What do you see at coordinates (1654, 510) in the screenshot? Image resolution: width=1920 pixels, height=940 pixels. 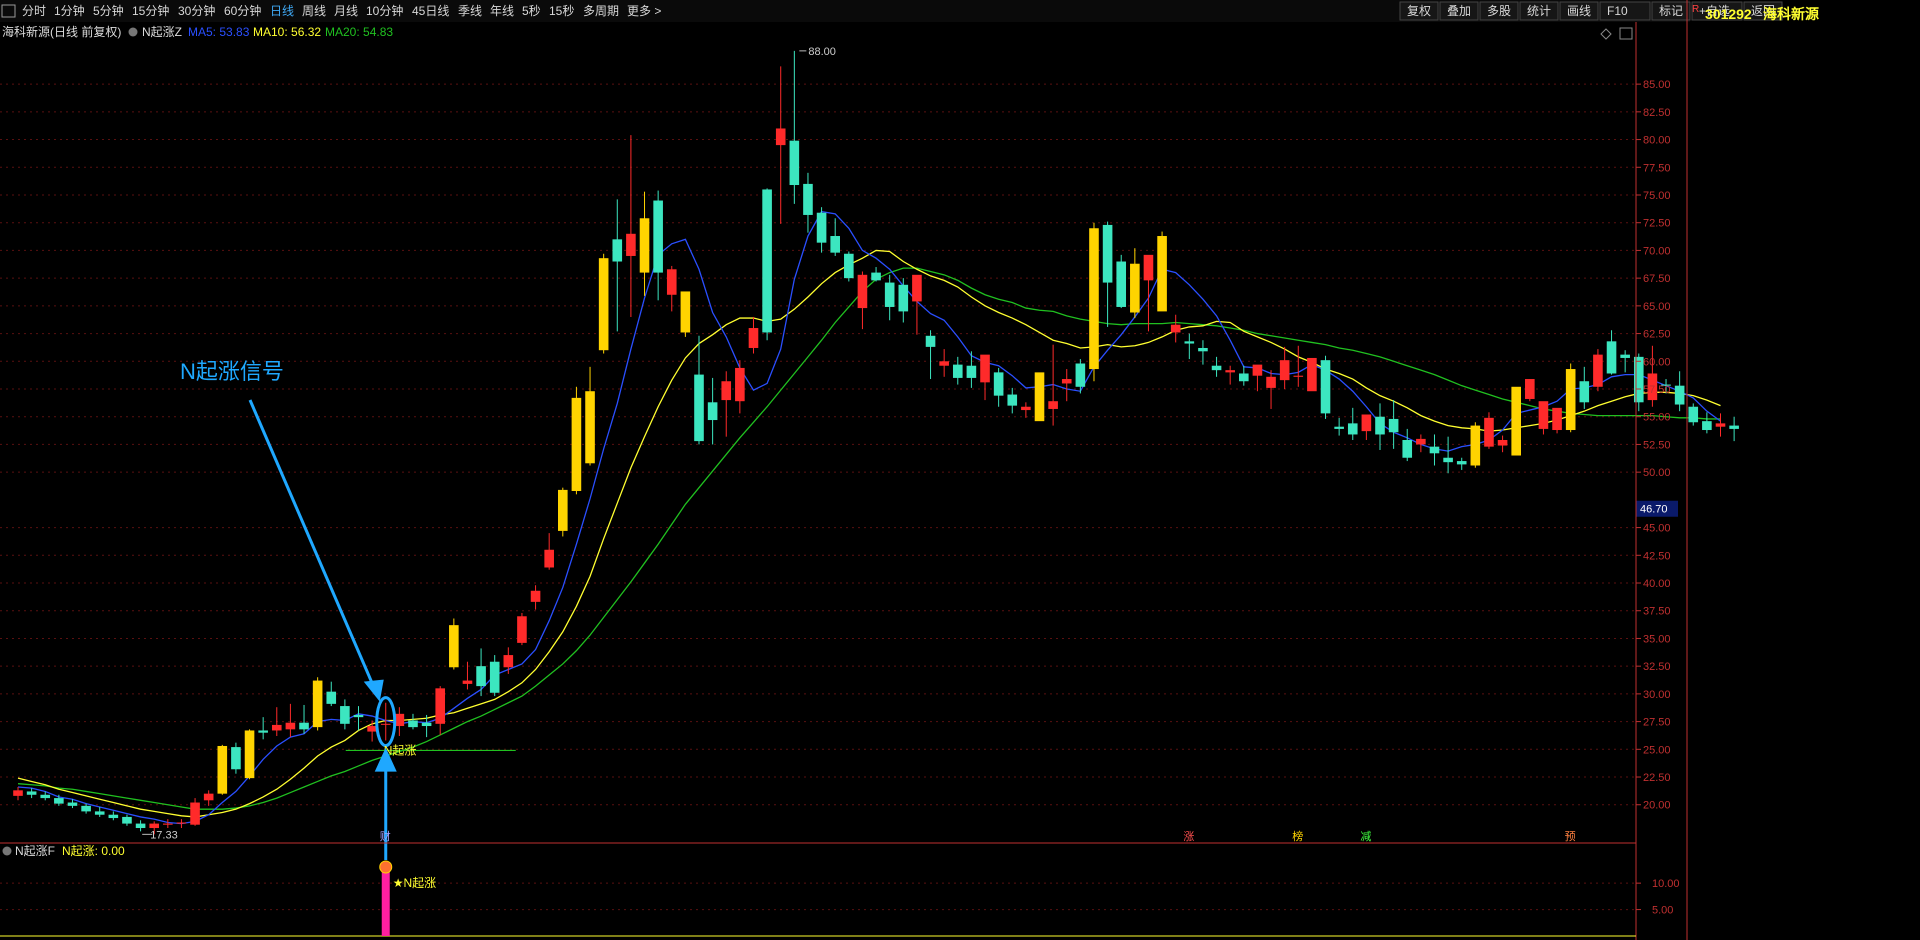 I see `price-tag-label: 46.70` at bounding box center [1654, 510].